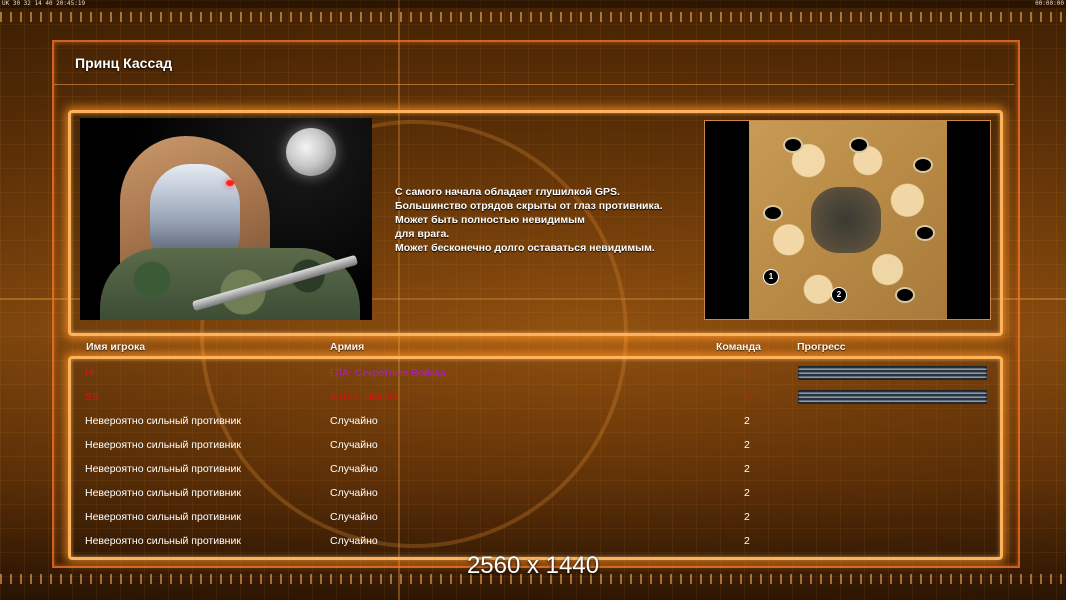 The image size is (1066, 600). I want to click on status-bar: UK 30 32 14 40 20:45:19 00:00:00, so click(533, 4).